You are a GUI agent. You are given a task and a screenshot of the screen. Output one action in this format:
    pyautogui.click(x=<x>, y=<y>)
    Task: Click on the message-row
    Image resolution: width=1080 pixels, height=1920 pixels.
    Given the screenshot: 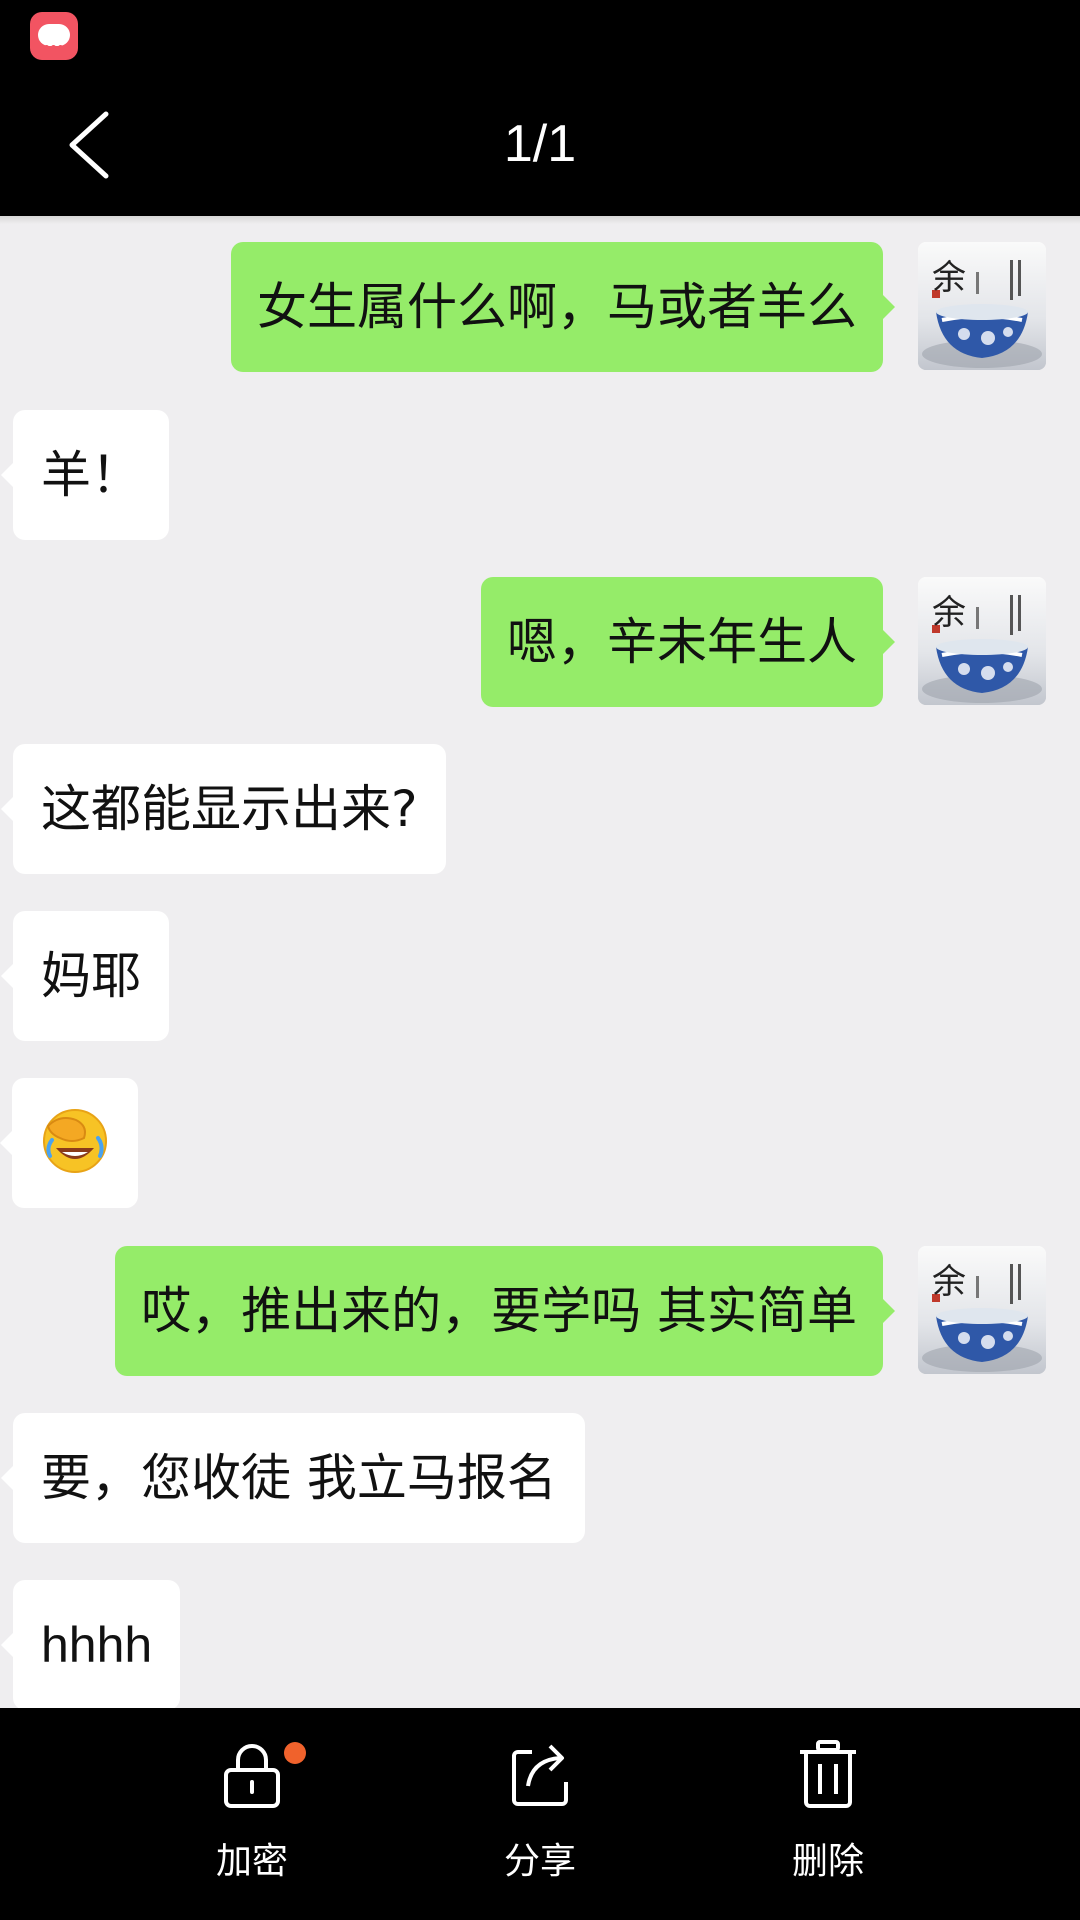 What is the action you would take?
    pyautogui.click(x=540, y=1143)
    